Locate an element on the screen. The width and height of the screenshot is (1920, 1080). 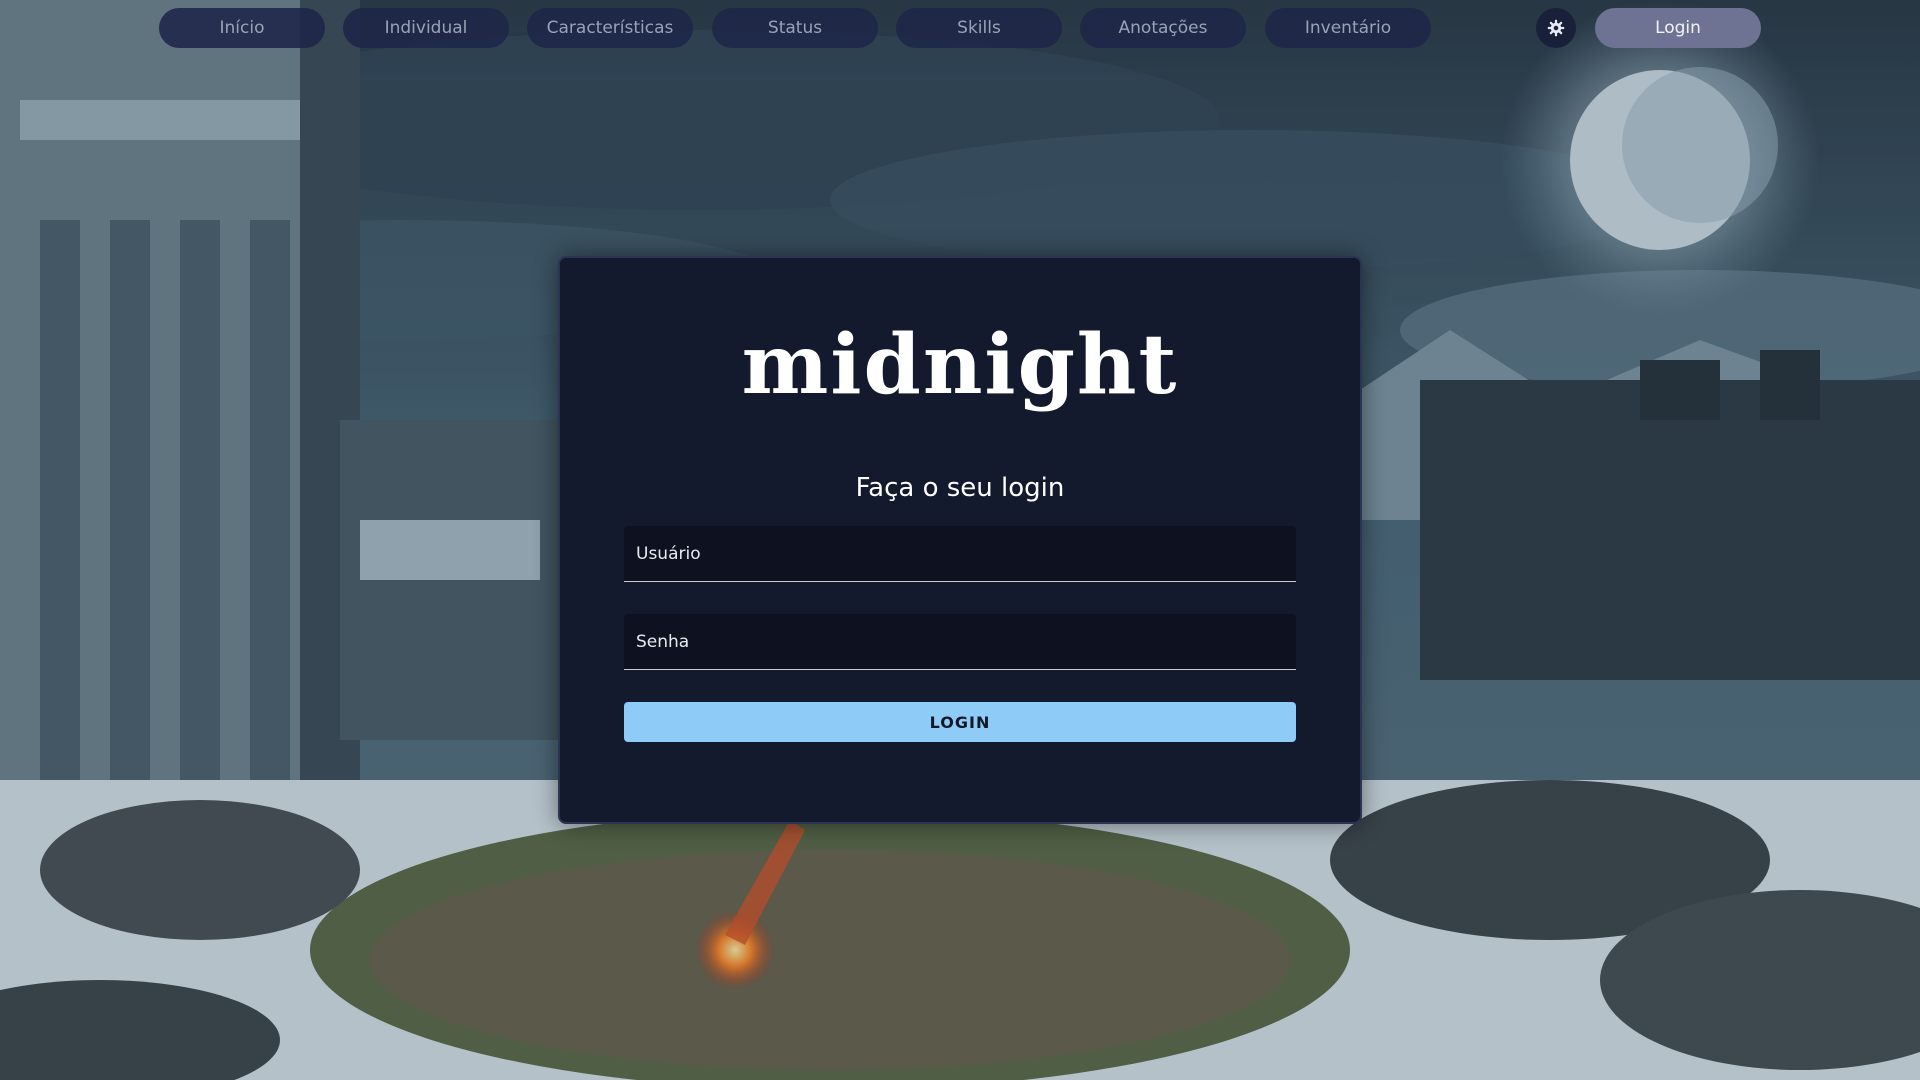
password-input is located at coordinates (960, 642).